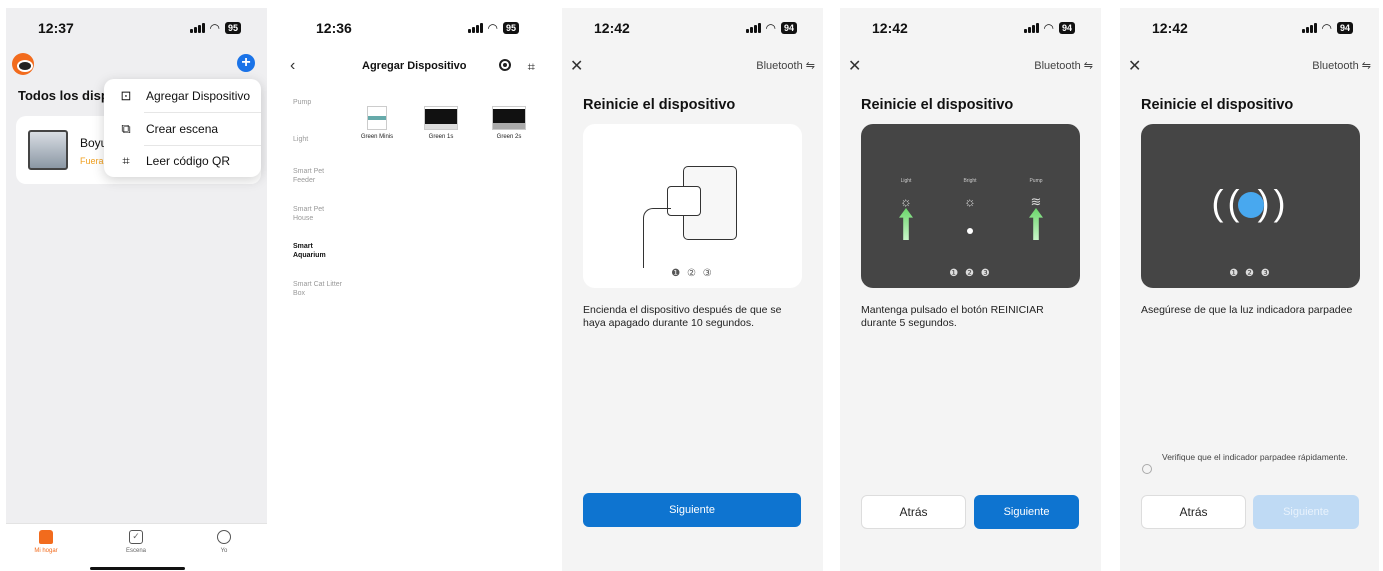  I want to click on product-green-2s: Green 2s, so click(509, 123).